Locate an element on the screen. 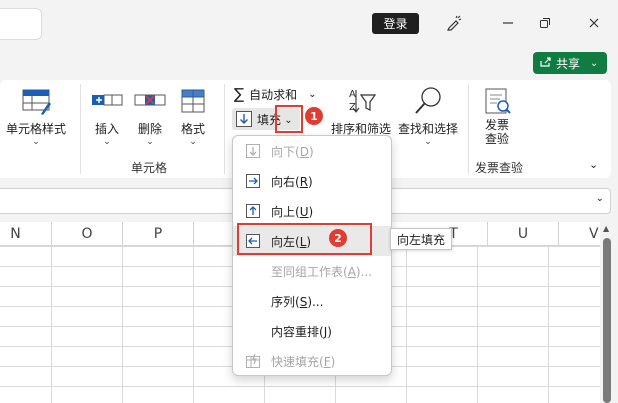  find-select-chevron-icon: ⌄ is located at coordinates (428, 142).